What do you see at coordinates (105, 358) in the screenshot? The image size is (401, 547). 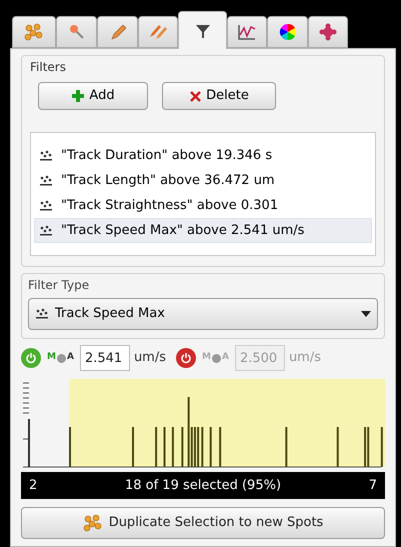 I see `threshold-field: 2.541` at bounding box center [105, 358].